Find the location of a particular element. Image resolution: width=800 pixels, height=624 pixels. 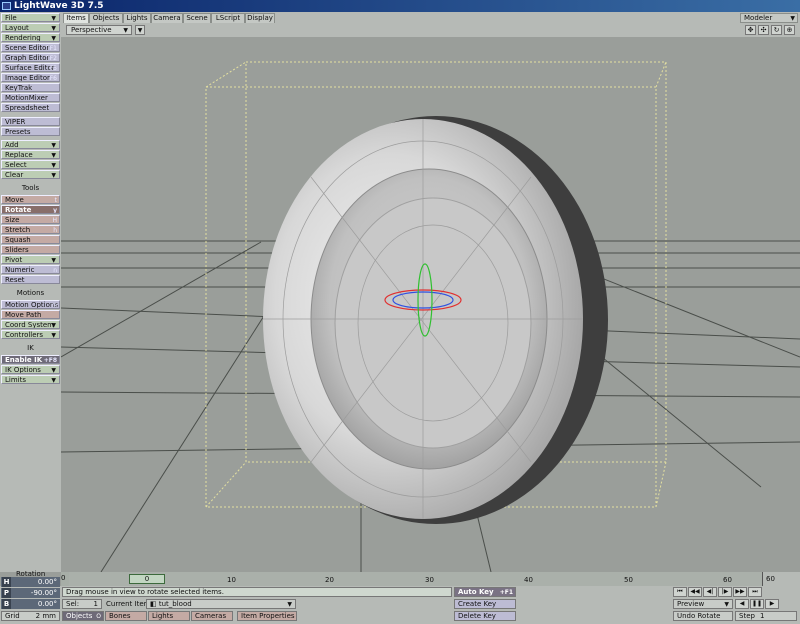

timeline-tick: 40 is located at coordinates (528, 580).